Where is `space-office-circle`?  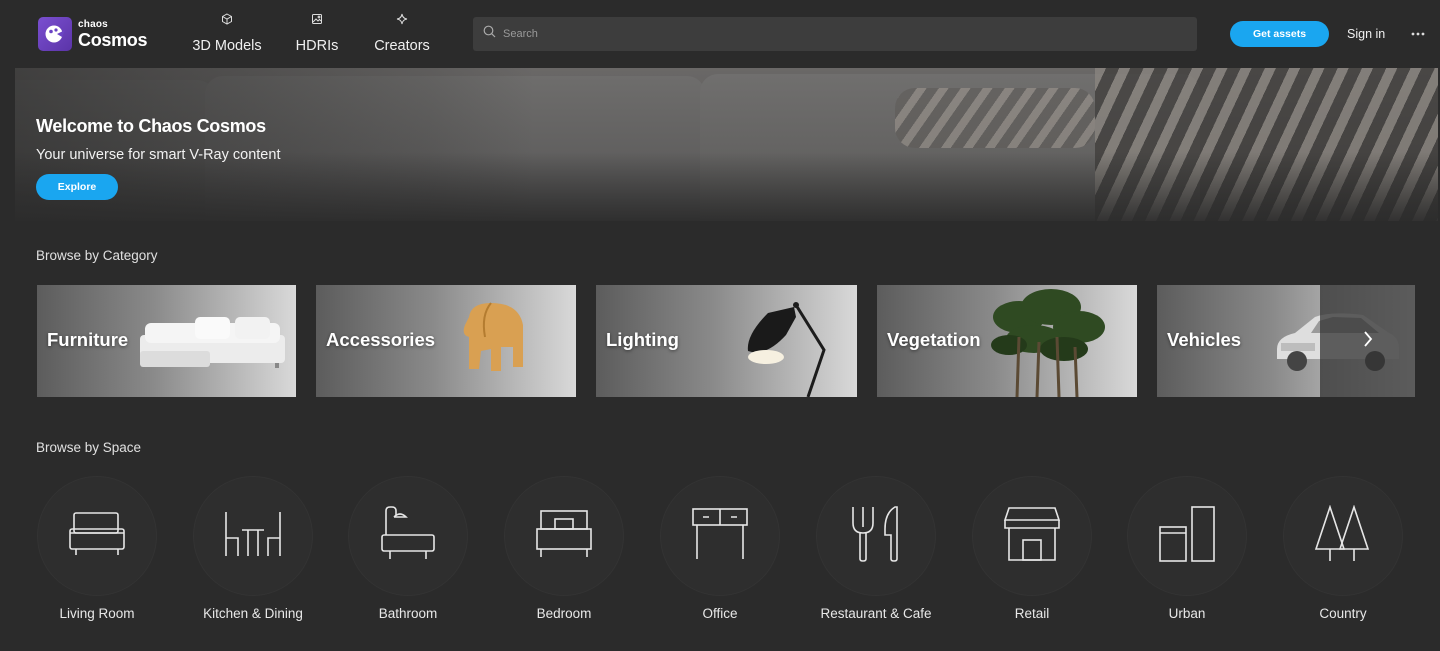
space-office-circle is located at coordinates (720, 536).